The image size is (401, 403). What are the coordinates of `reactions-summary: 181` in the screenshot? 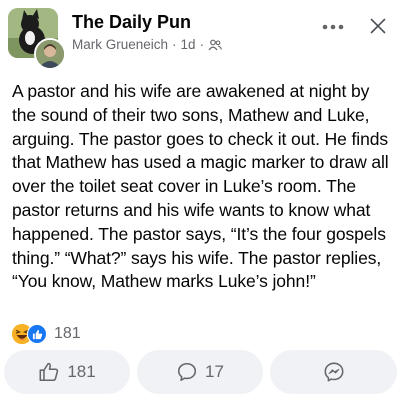 It's located at (46, 334).